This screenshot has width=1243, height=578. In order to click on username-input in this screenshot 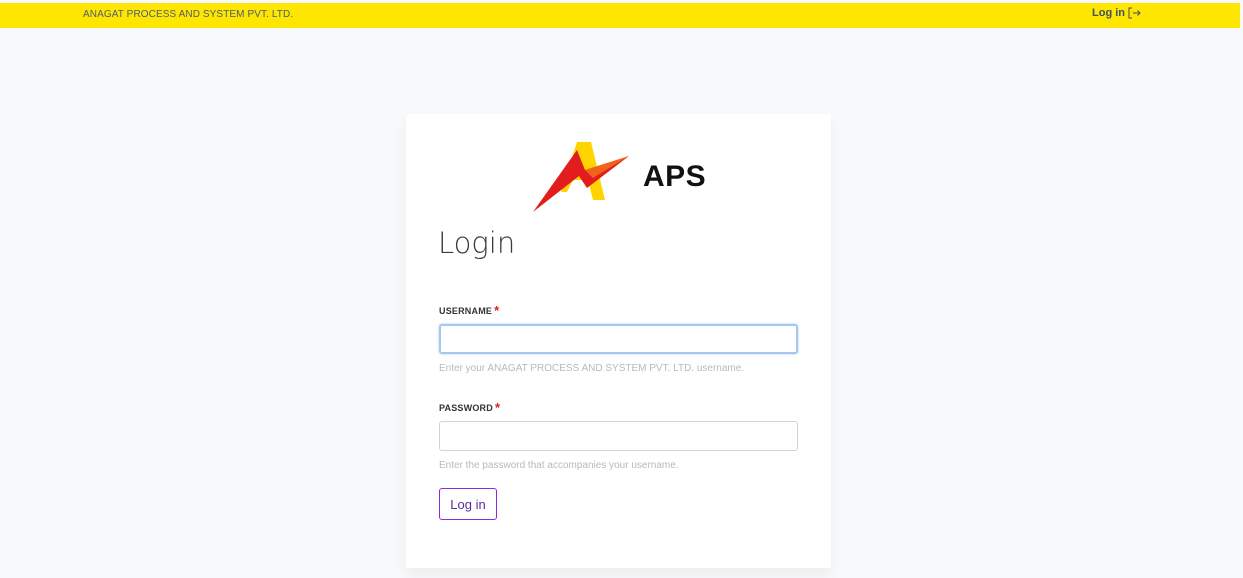, I will do `click(618, 339)`.